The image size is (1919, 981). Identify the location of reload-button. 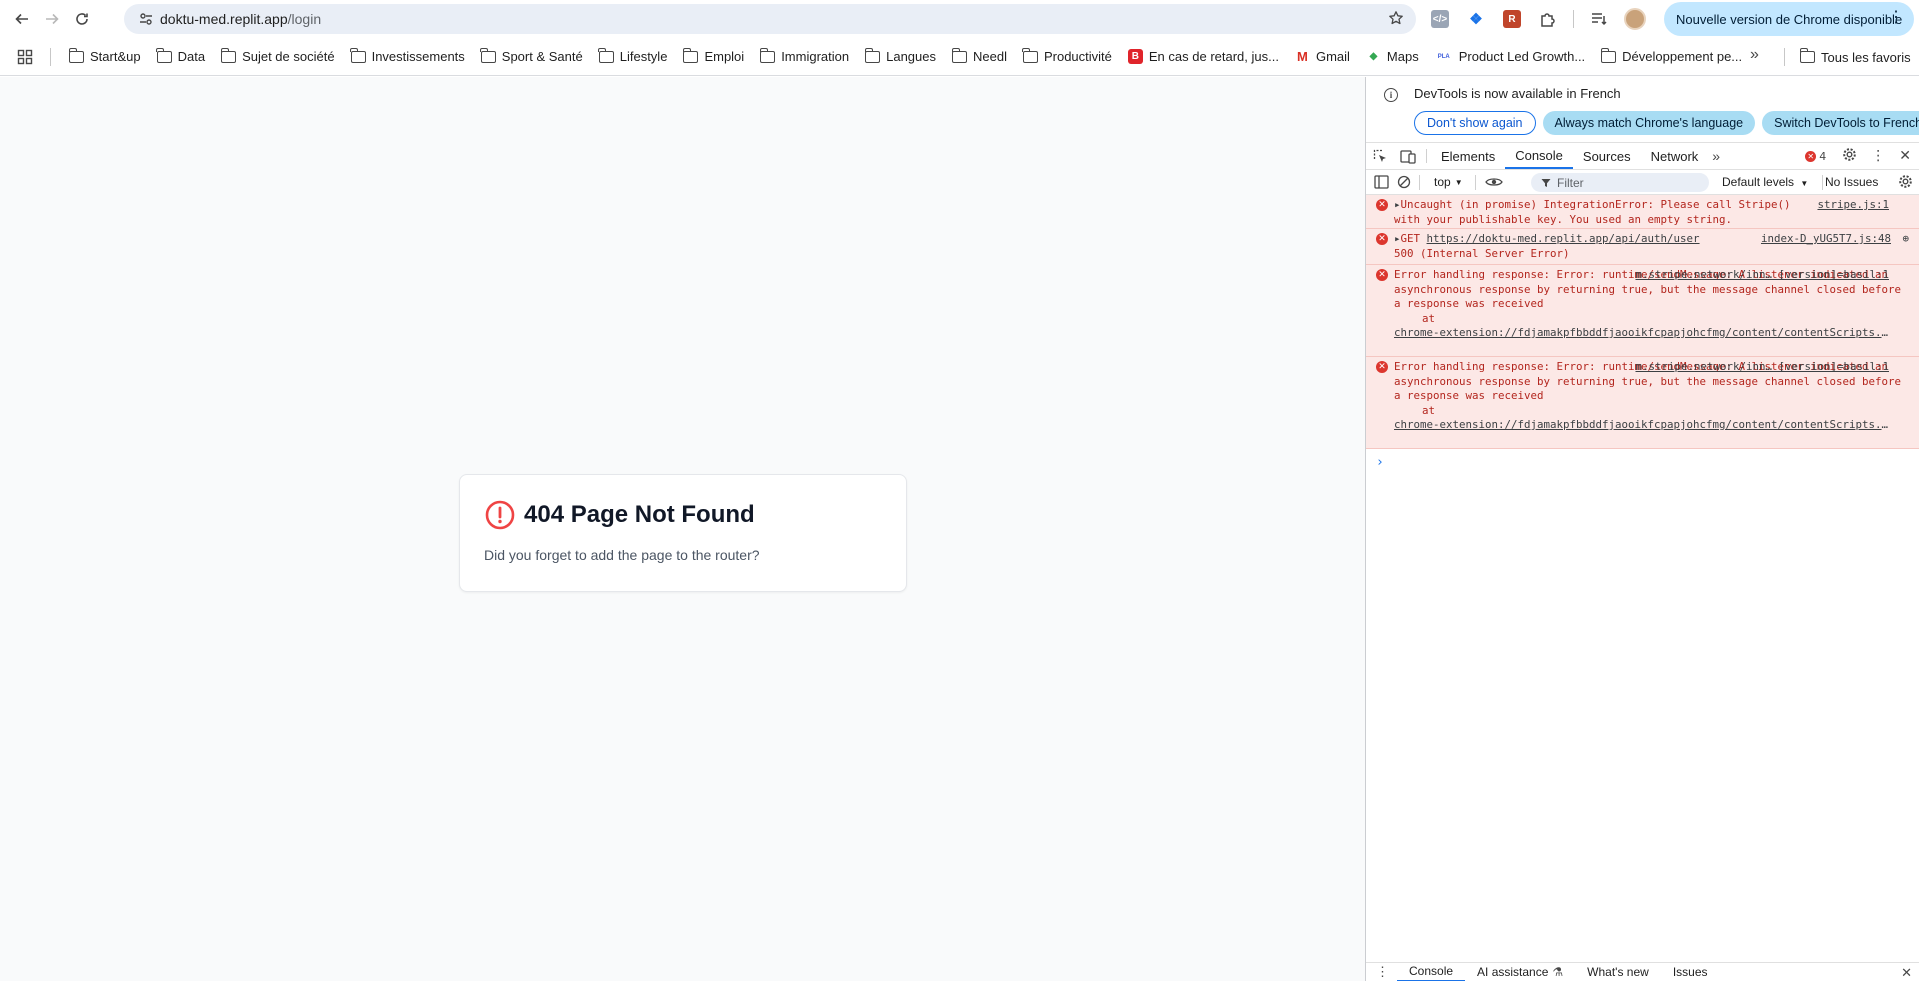
(82, 19).